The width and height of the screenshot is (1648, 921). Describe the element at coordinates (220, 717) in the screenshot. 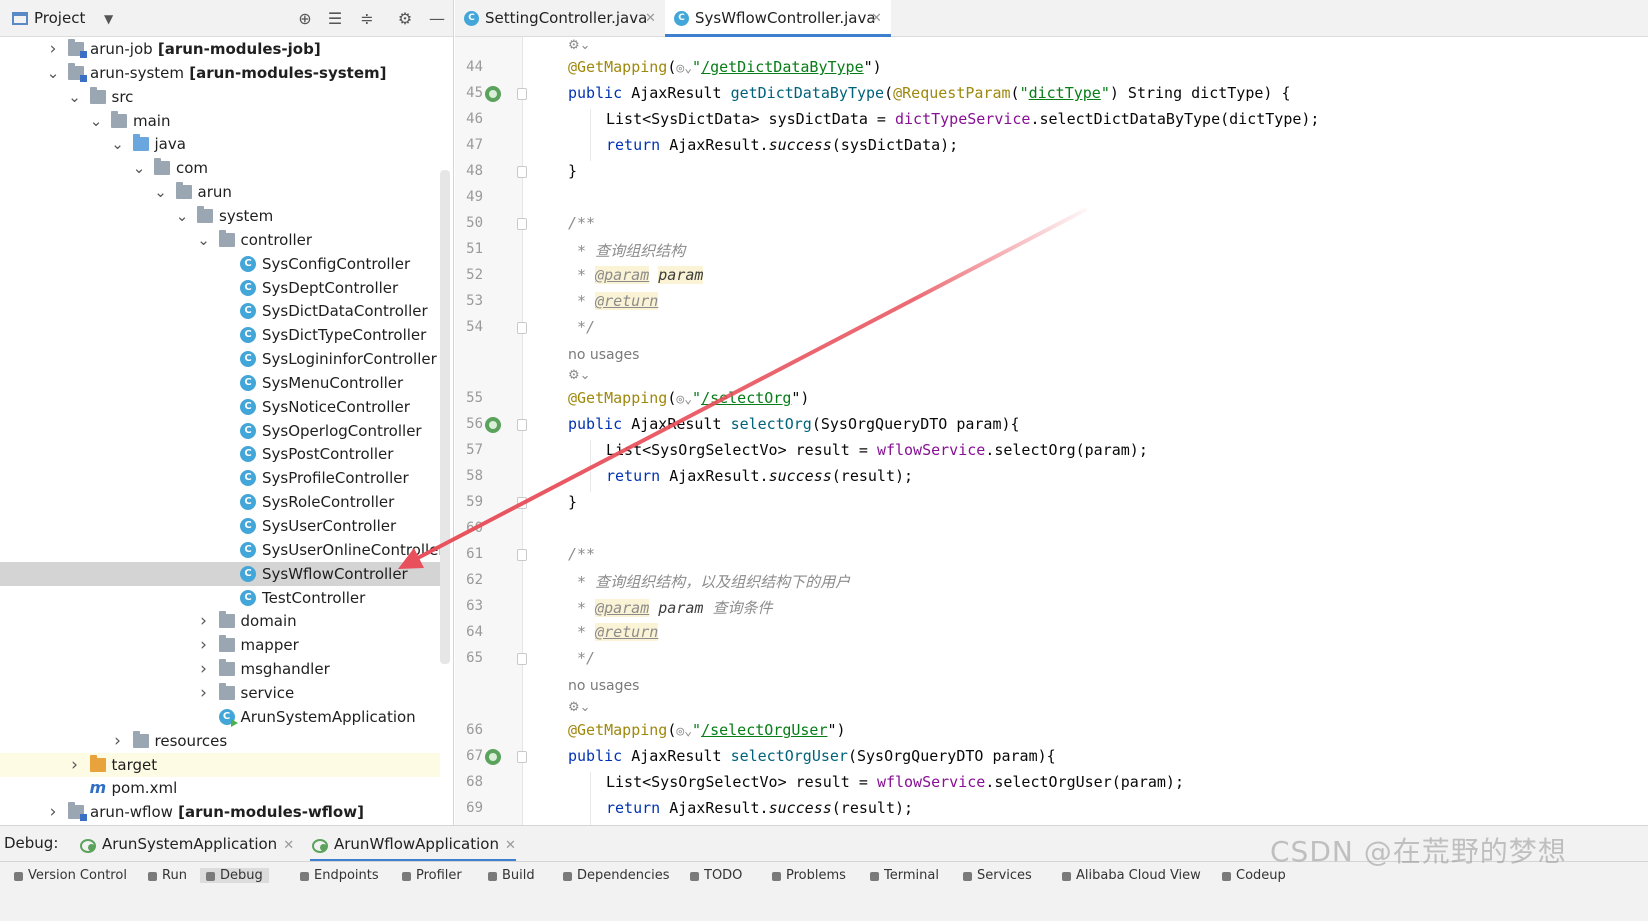

I see `tree-item-arunsystemapplication: C ArunSystemApplication` at that location.